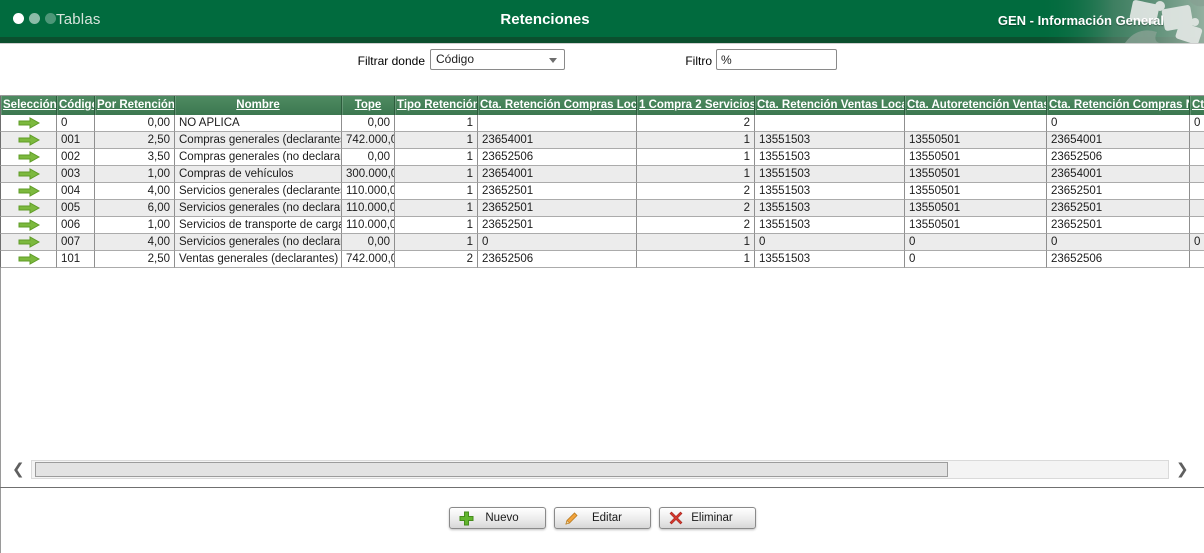 The width and height of the screenshot is (1204, 553). Describe the element at coordinates (830, 105) in the screenshot. I see `column-header-cta_retencion_ventas_local: Cta. Retención Ventas Local` at that location.